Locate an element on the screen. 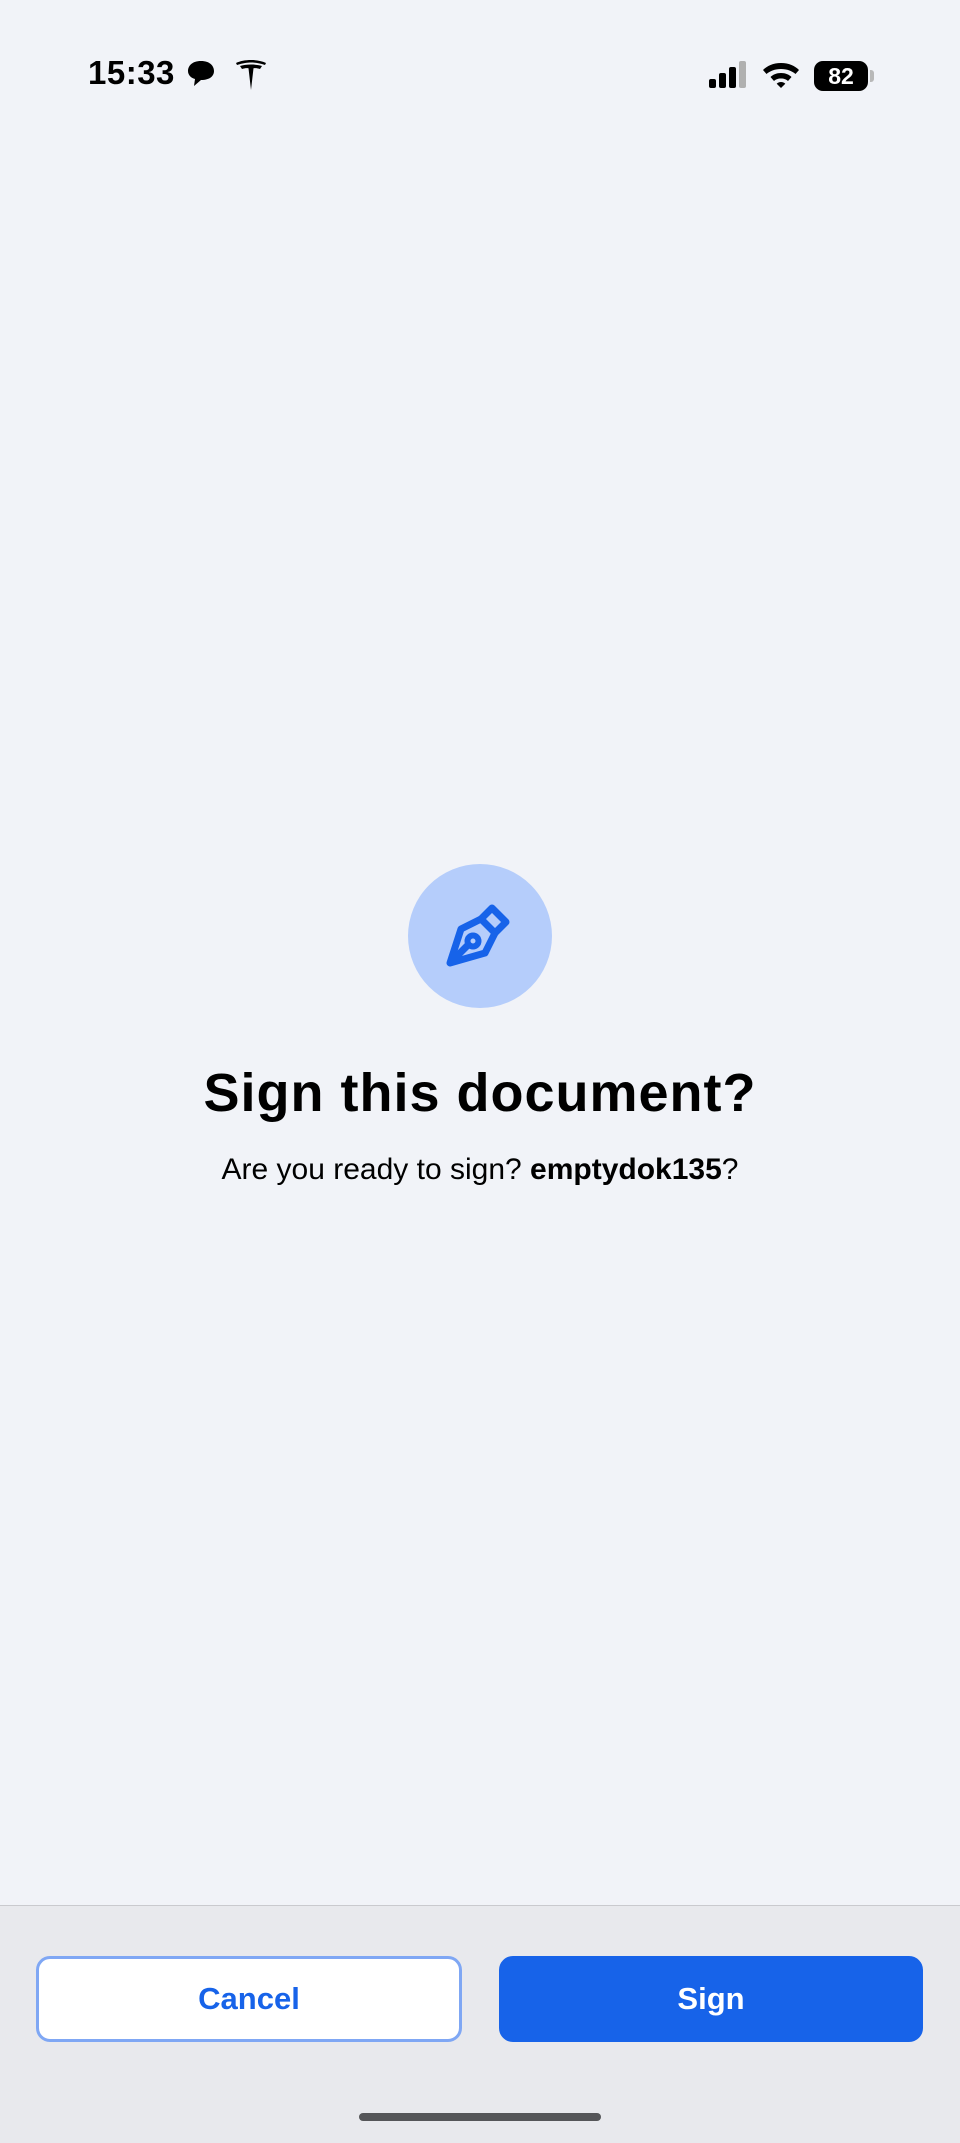  message-suffix: ? is located at coordinates (730, 1169).